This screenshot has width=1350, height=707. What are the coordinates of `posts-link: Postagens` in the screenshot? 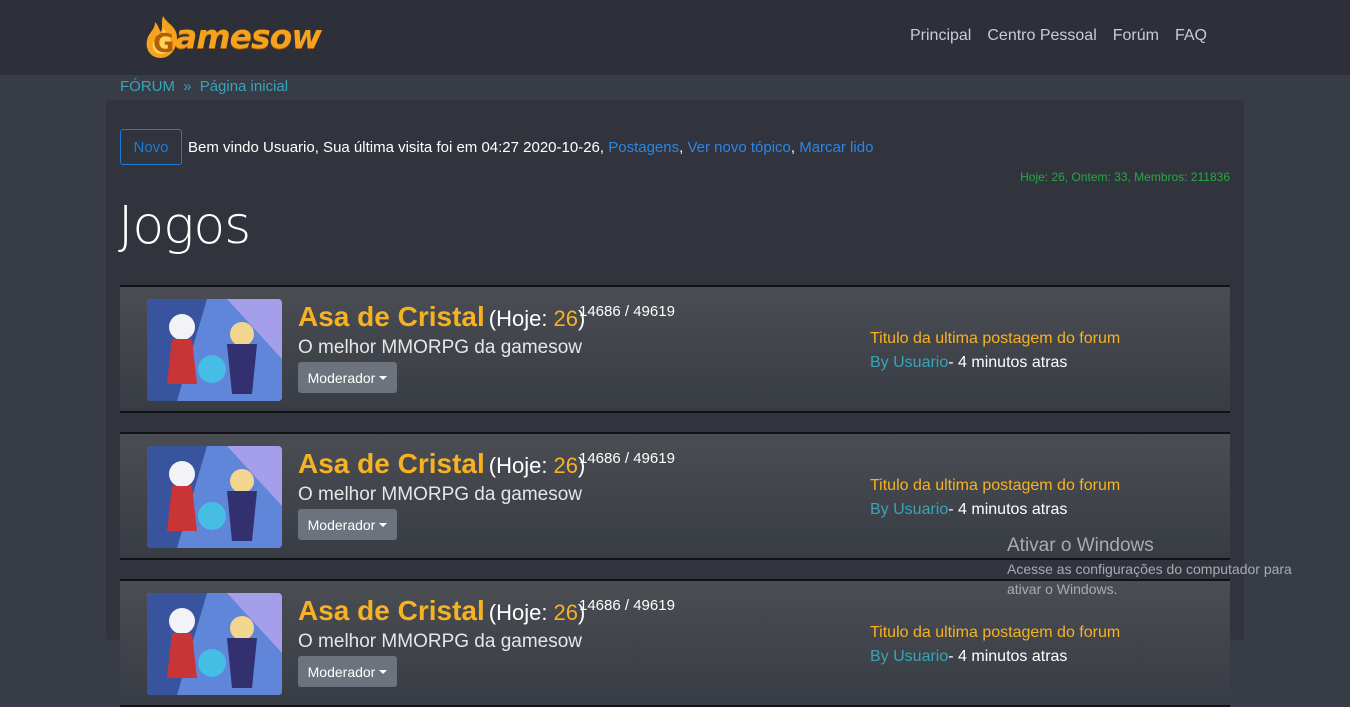 It's located at (643, 147).